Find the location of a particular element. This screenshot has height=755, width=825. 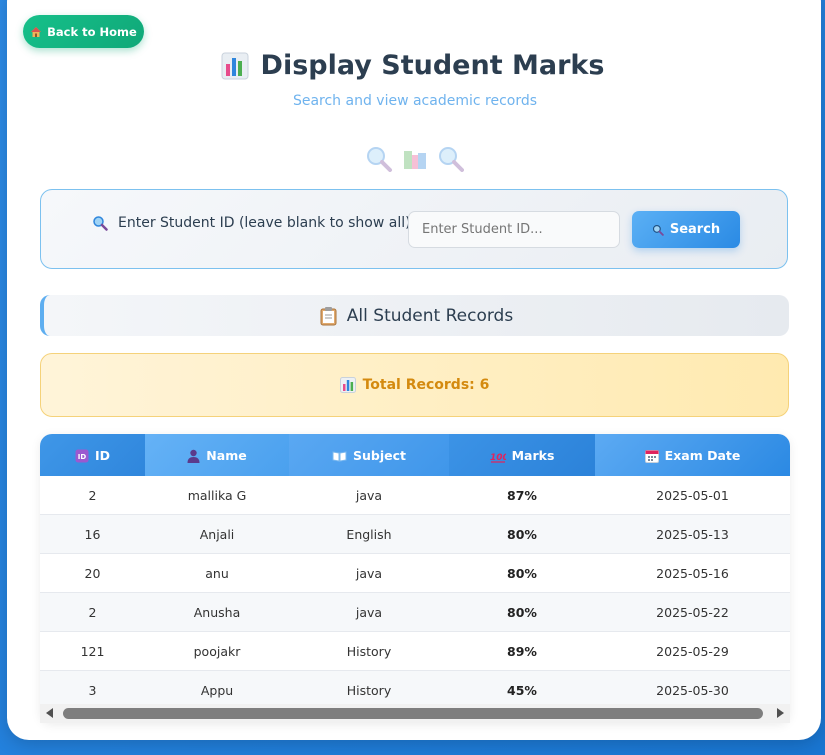

cell-id: 16 is located at coordinates (92, 534).